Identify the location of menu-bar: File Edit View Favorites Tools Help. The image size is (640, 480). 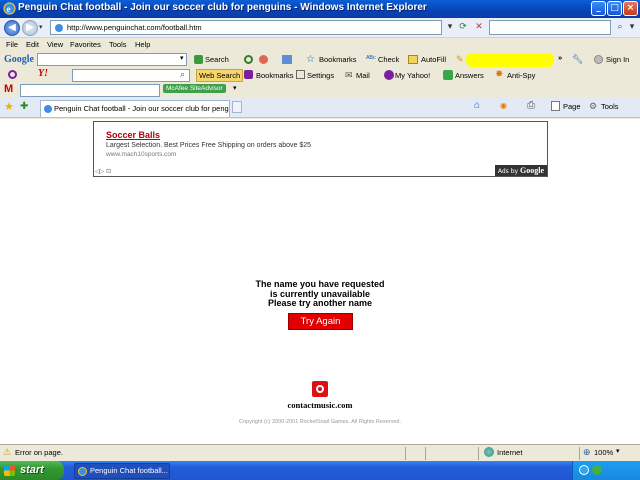
(320, 45).